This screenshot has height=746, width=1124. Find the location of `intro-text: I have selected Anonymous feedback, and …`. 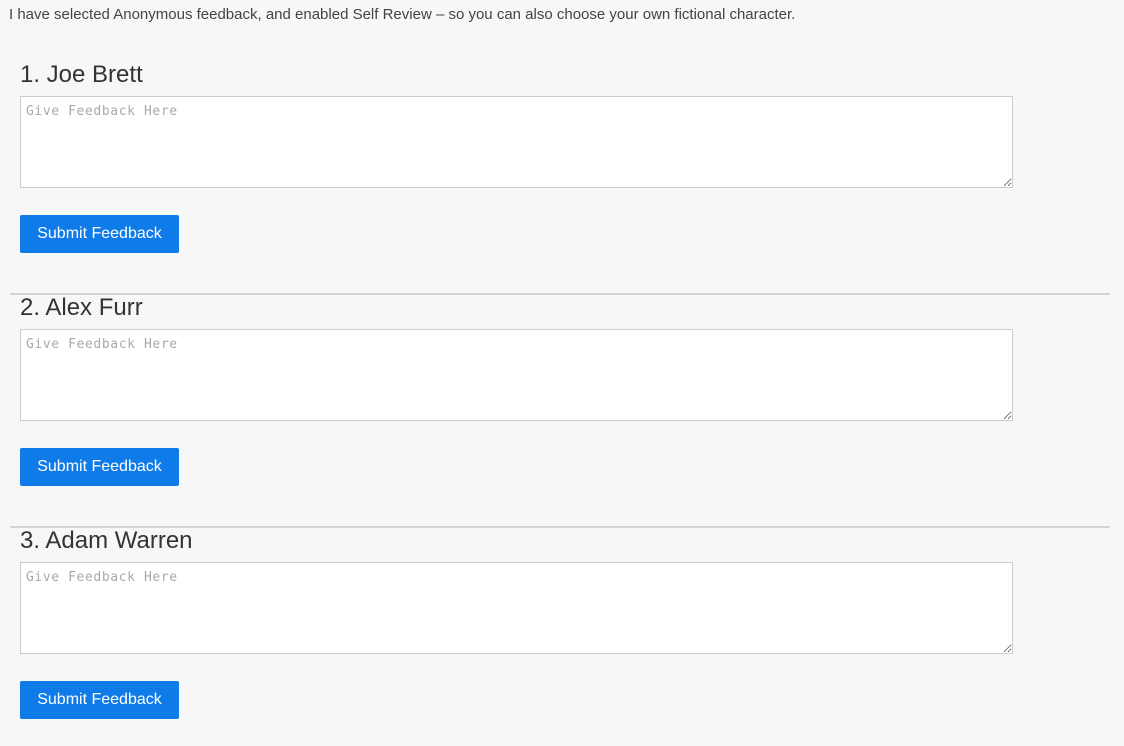

intro-text: I have selected Anonymous feedback, and … is located at coordinates (402, 14).